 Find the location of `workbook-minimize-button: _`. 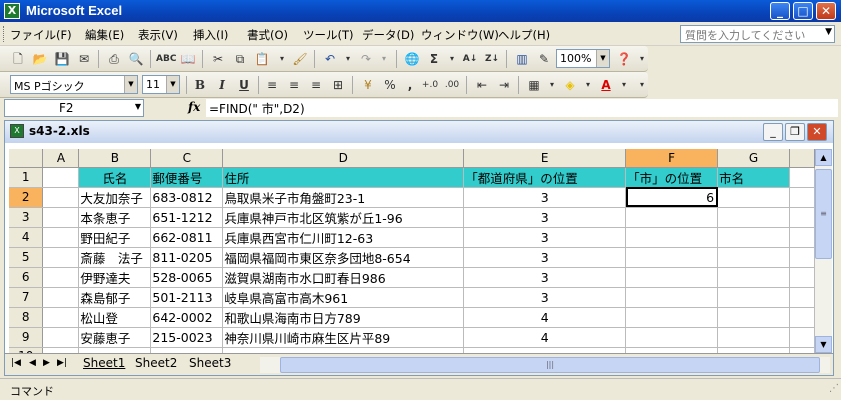

workbook-minimize-button: _ is located at coordinates (773, 132).